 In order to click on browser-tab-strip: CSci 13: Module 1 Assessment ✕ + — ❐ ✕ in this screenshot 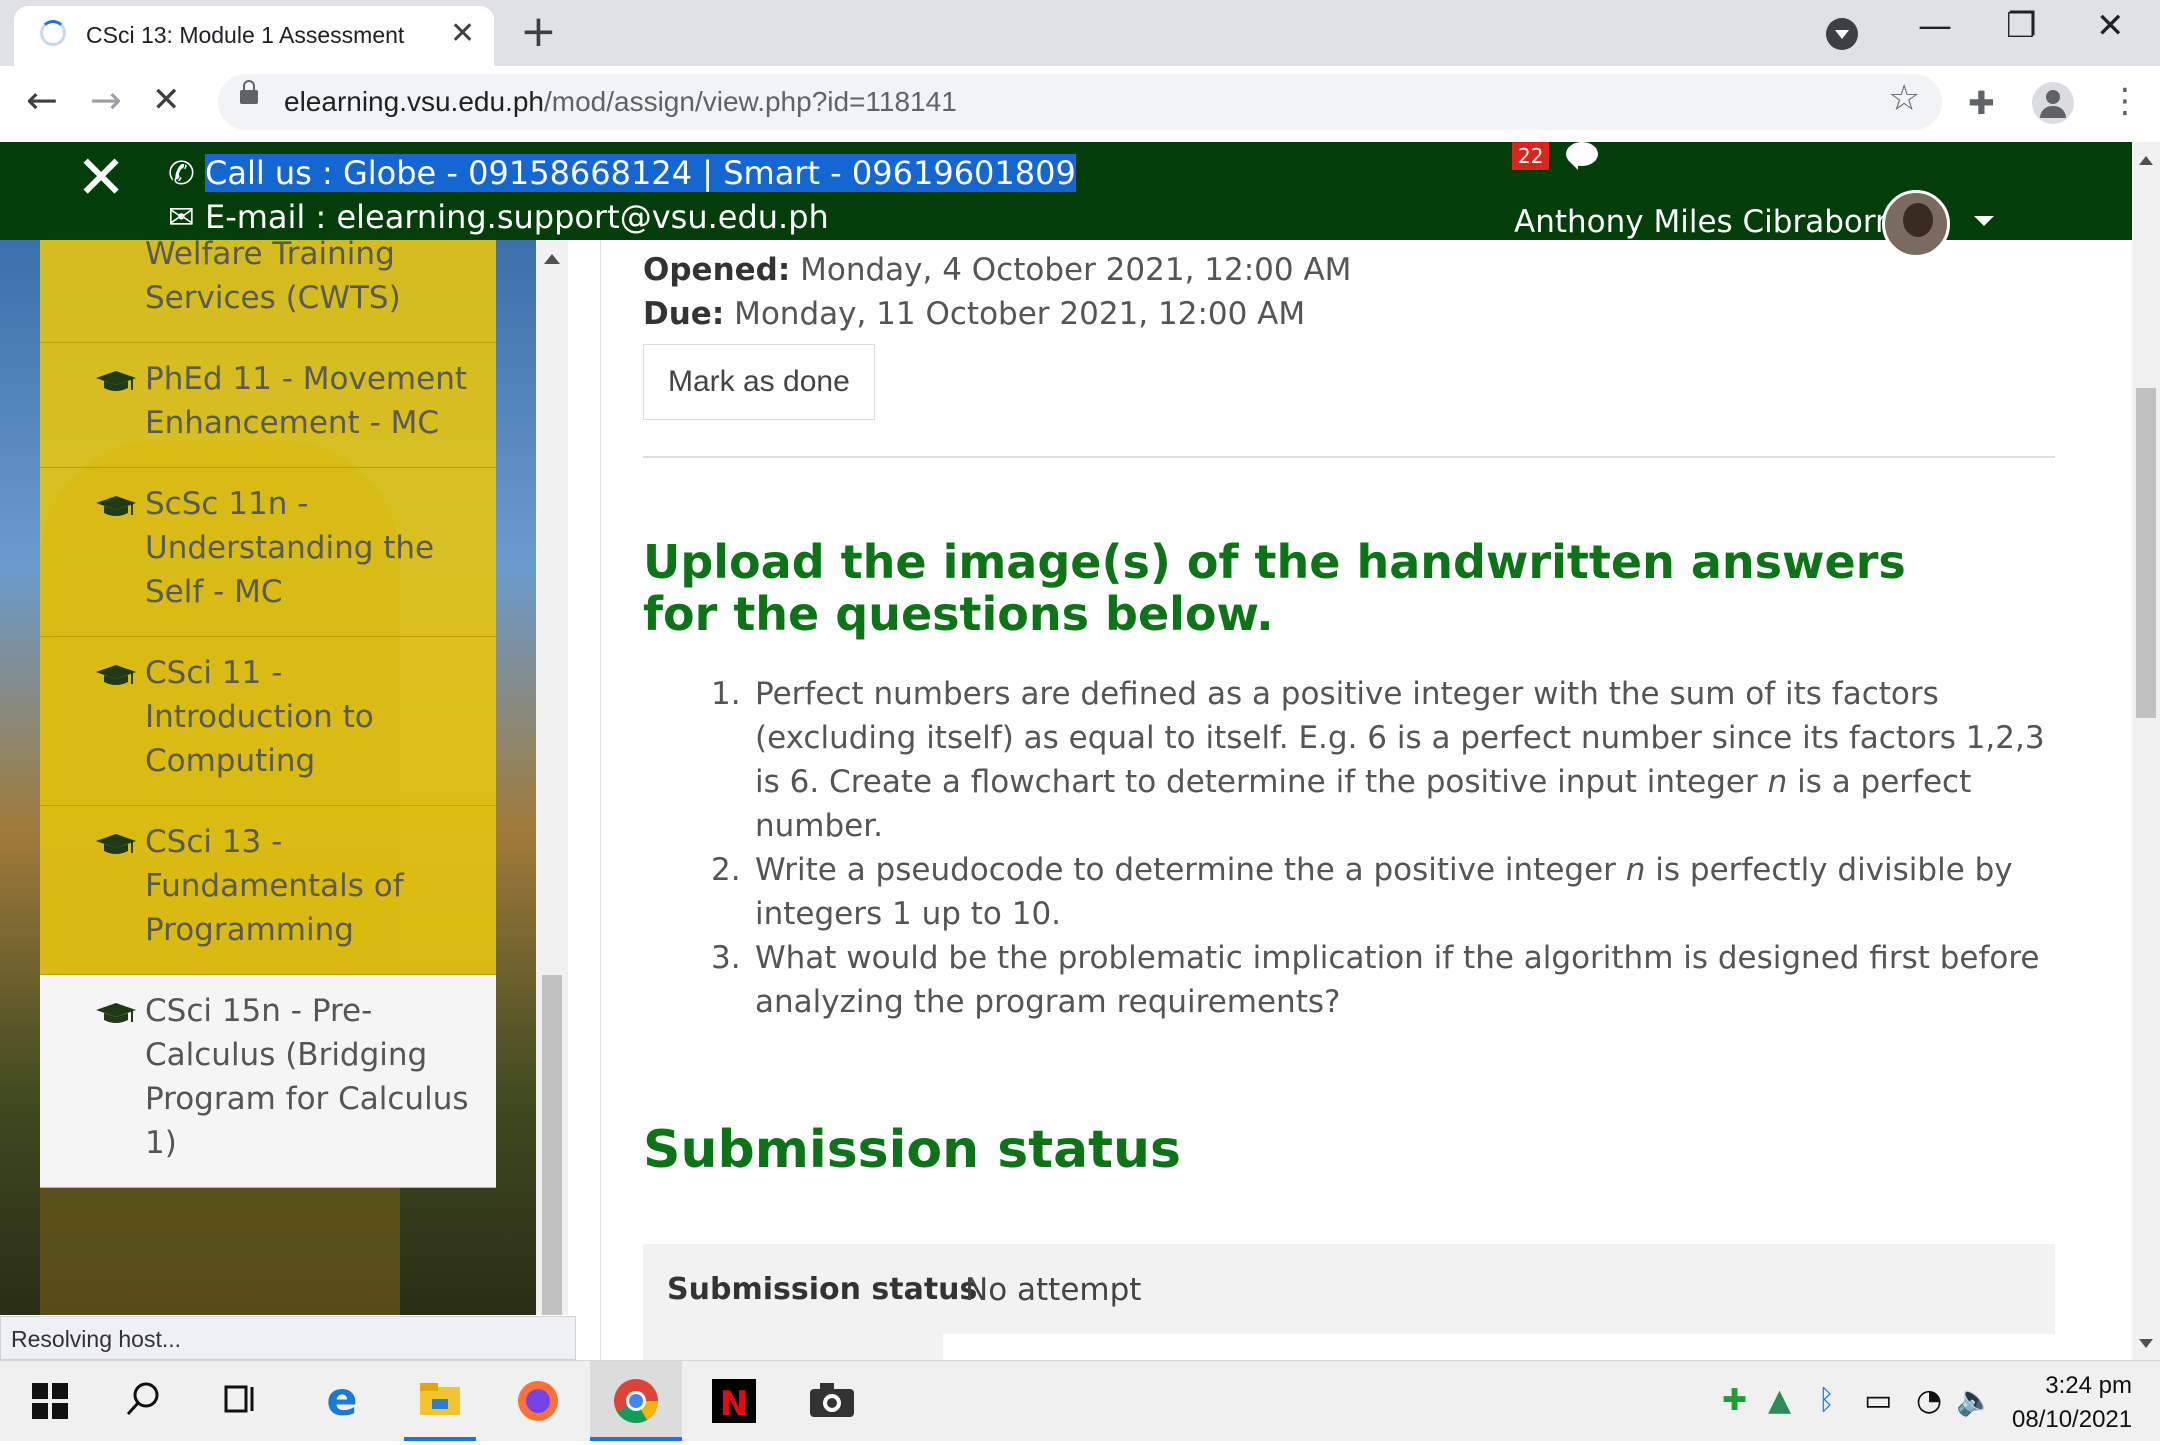, I will do `click(1080, 33)`.